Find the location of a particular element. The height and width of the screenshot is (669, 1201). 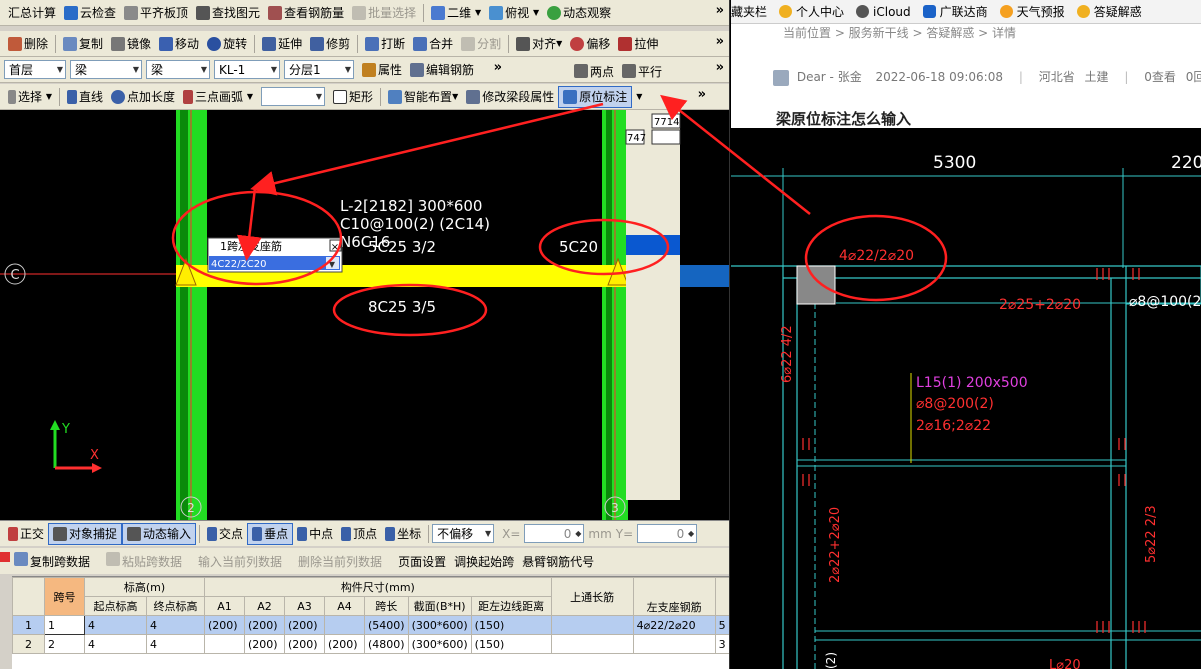

breadcrumb: 当前位置 > 服务新干线 > 答疑解惑 > 详情 is located at coordinates (899, 32).